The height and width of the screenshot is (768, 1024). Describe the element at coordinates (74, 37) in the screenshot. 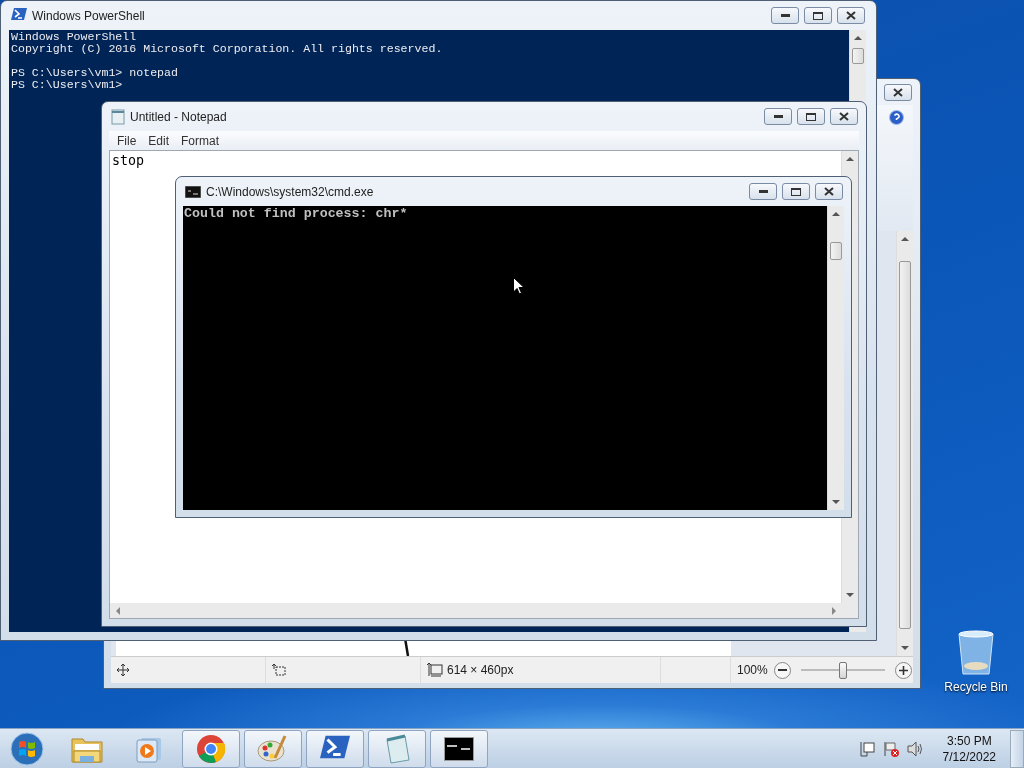

I see `console-line: Windows PowerShell` at that location.